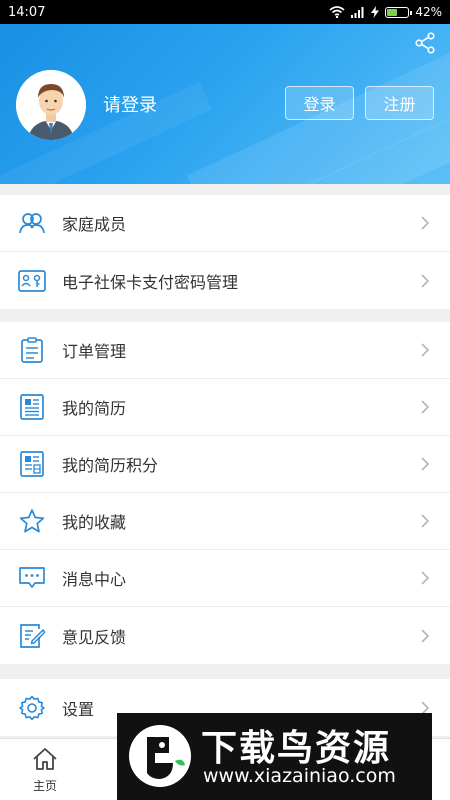 The image size is (450, 800). I want to click on menu-item-label: 电子社保卡支付密码管理, so click(150, 282).